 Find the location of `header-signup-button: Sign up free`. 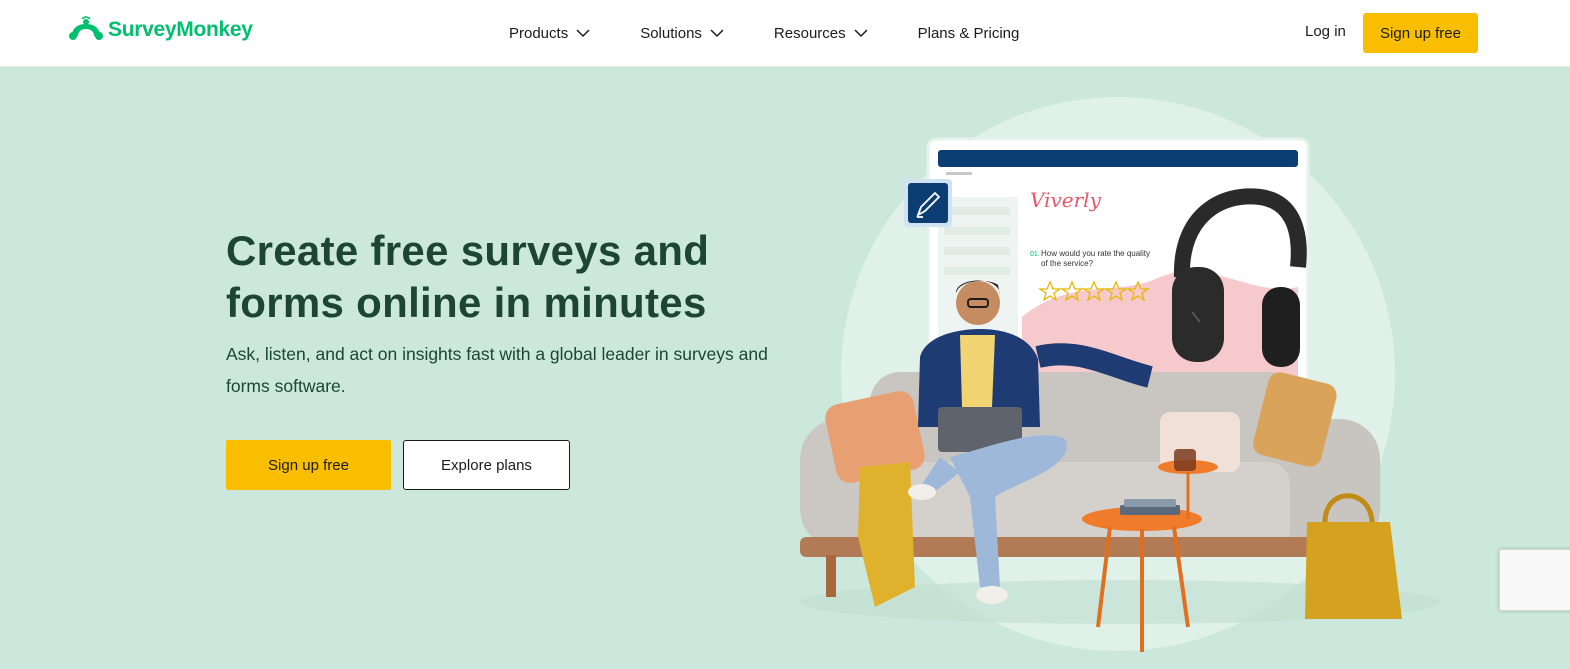

header-signup-button: Sign up free is located at coordinates (1420, 33).